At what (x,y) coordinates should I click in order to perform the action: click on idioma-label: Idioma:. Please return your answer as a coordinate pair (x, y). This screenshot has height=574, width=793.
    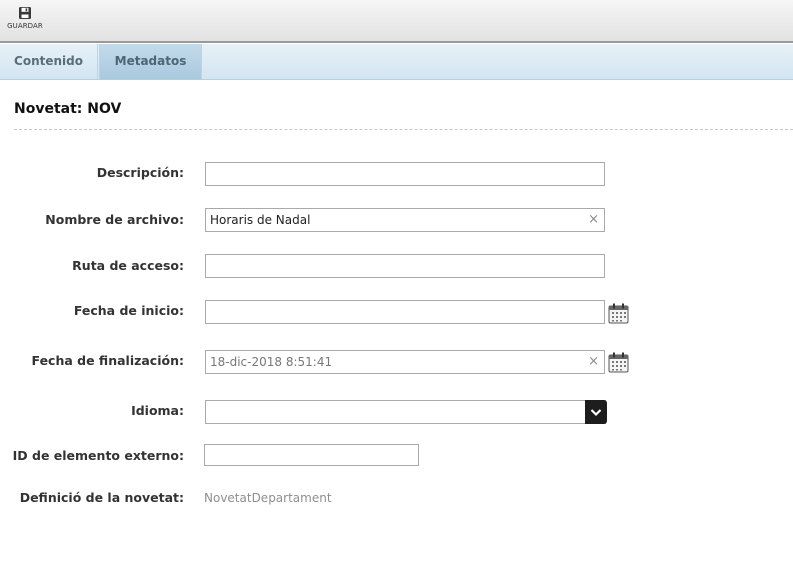
    Looking at the image, I should click on (157, 410).